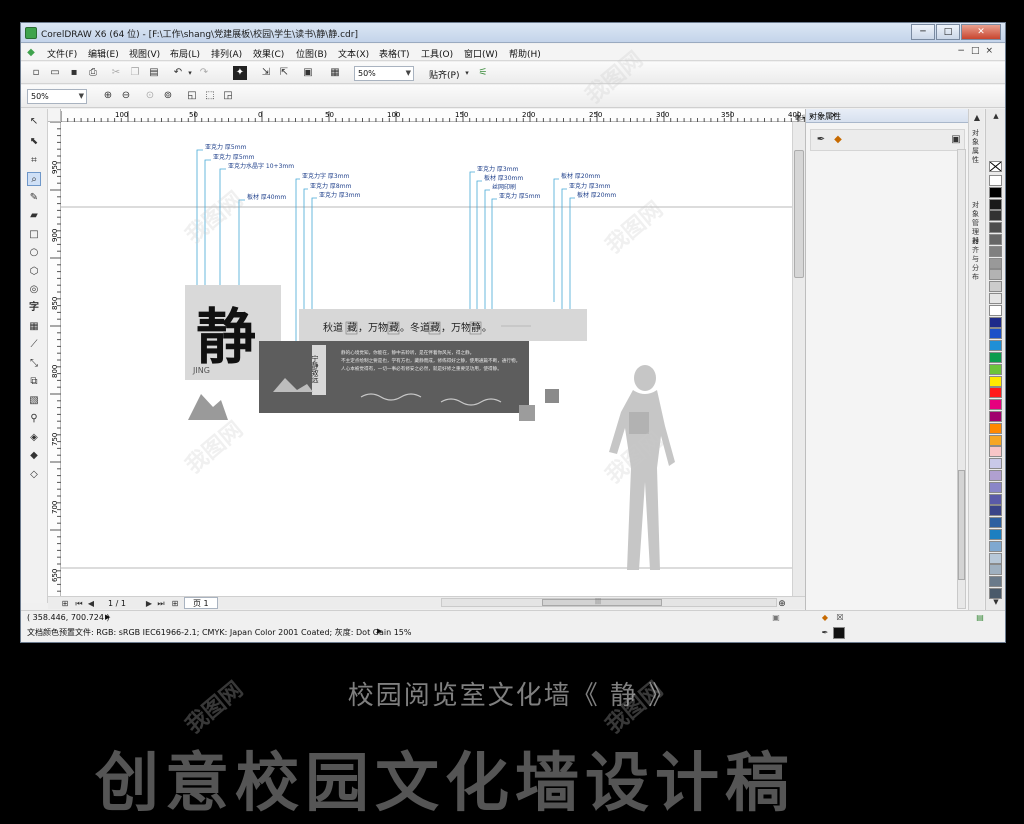  I want to click on paste-icon: ▤, so click(154, 73).